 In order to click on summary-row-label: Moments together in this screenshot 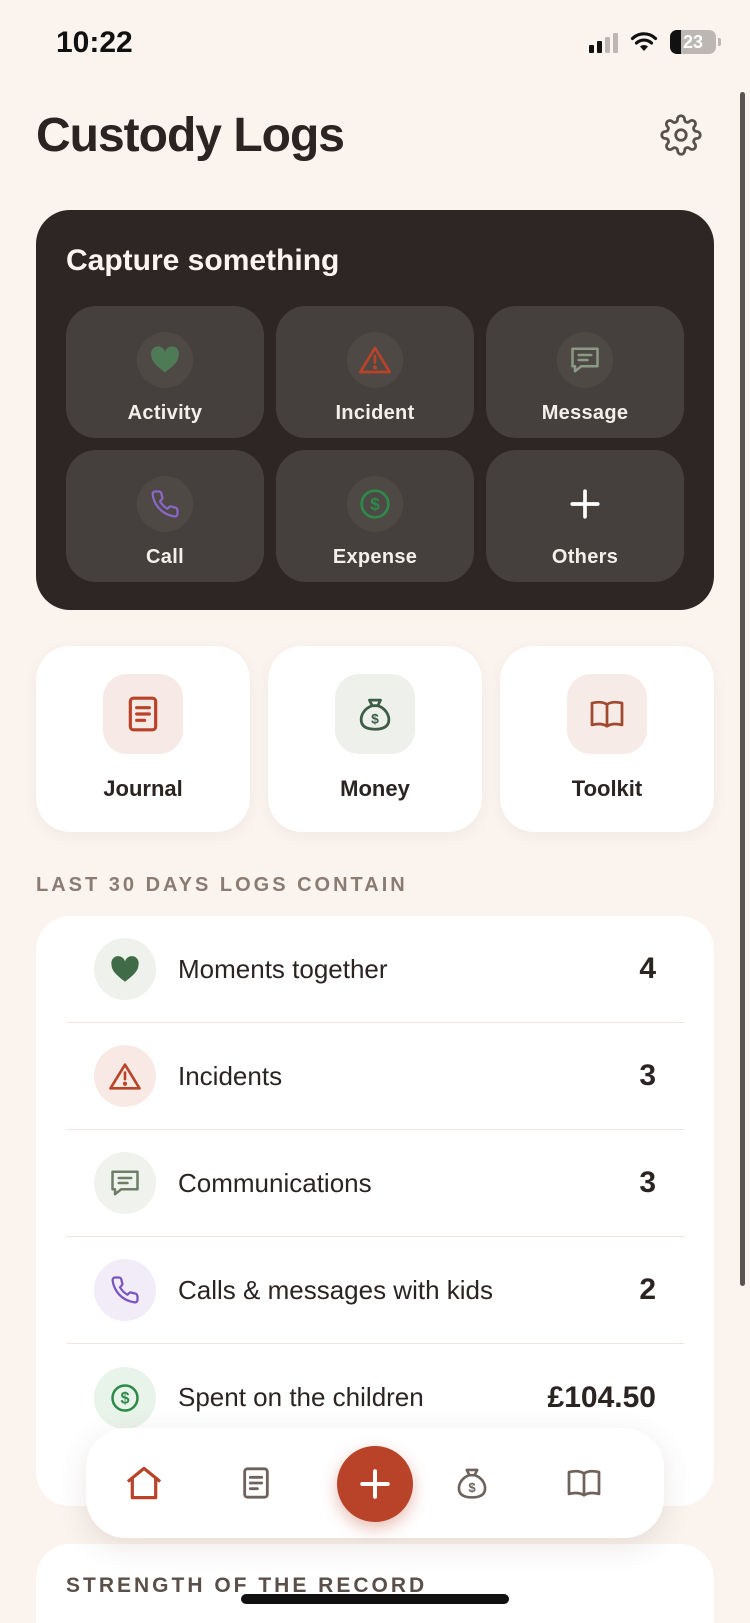, I will do `click(283, 968)`.